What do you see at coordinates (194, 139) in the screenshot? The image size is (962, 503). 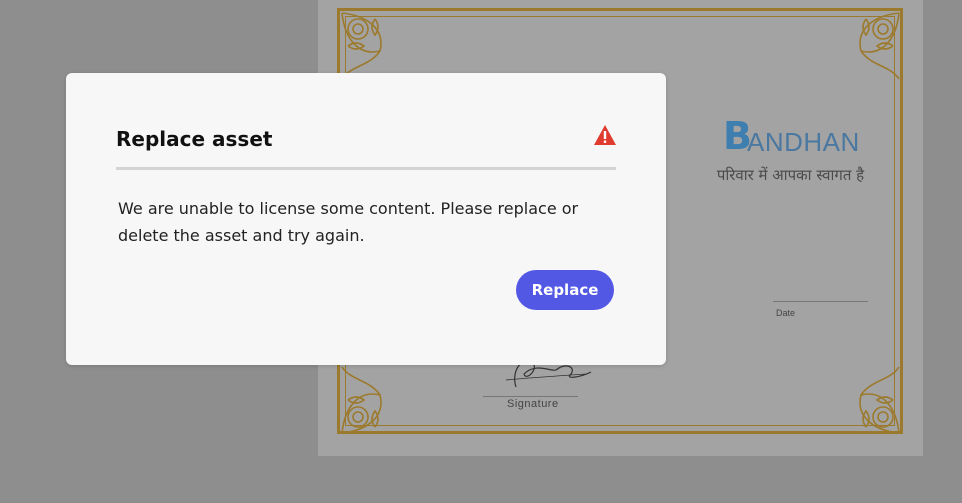 I see `dialog-title: Replace asset` at bounding box center [194, 139].